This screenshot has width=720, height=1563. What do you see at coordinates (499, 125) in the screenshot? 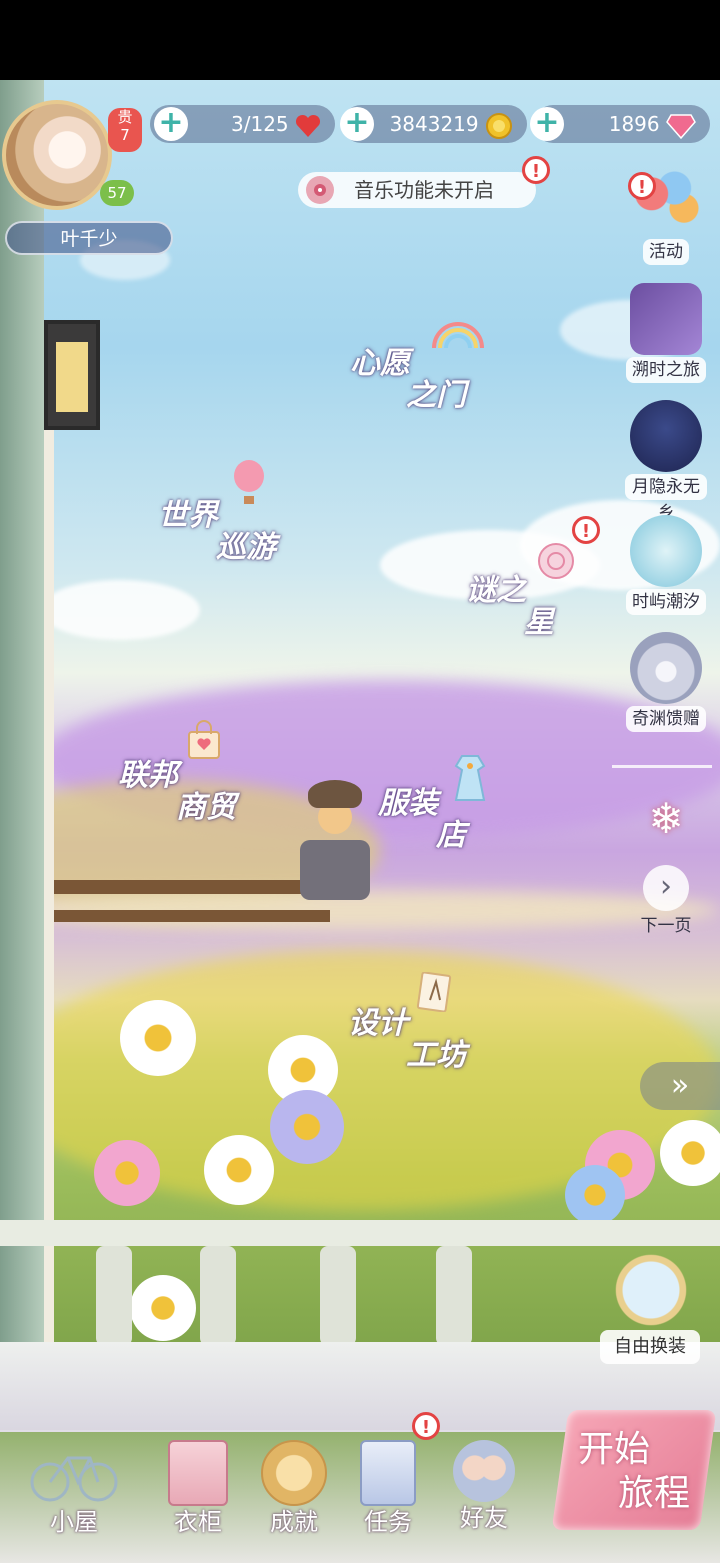
I see `gold-coin-icon` at bounding box center [499, 125].